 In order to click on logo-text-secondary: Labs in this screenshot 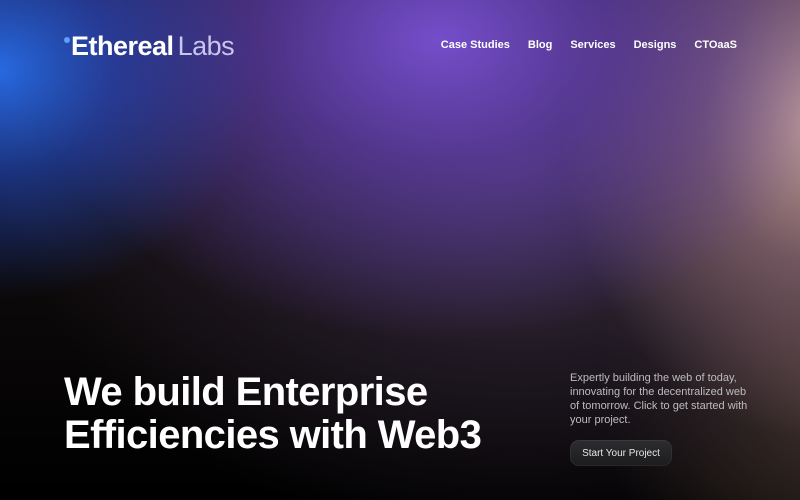, I will do `click(206, 46)`.